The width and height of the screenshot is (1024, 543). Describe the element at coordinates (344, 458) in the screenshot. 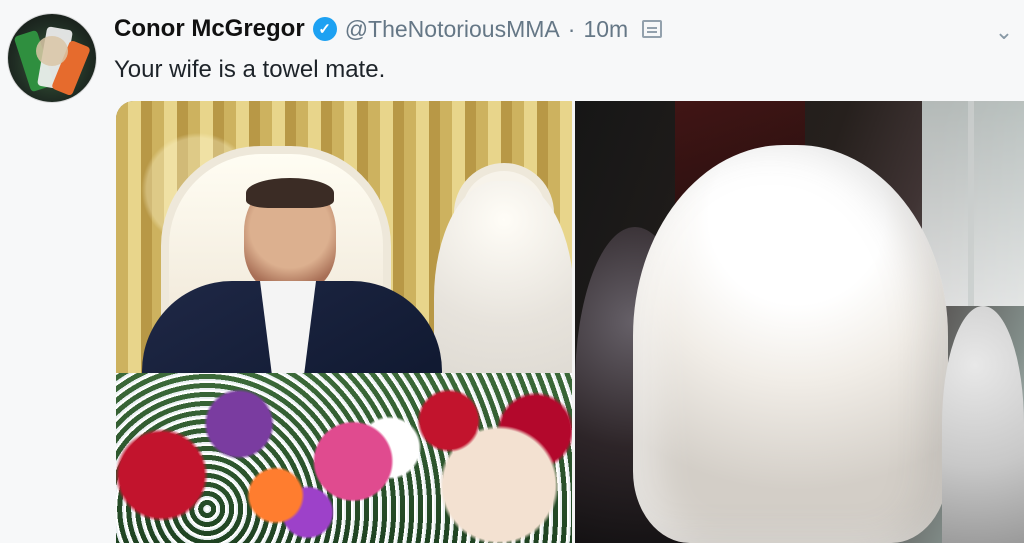

I see `flower-arrangement` at that location.